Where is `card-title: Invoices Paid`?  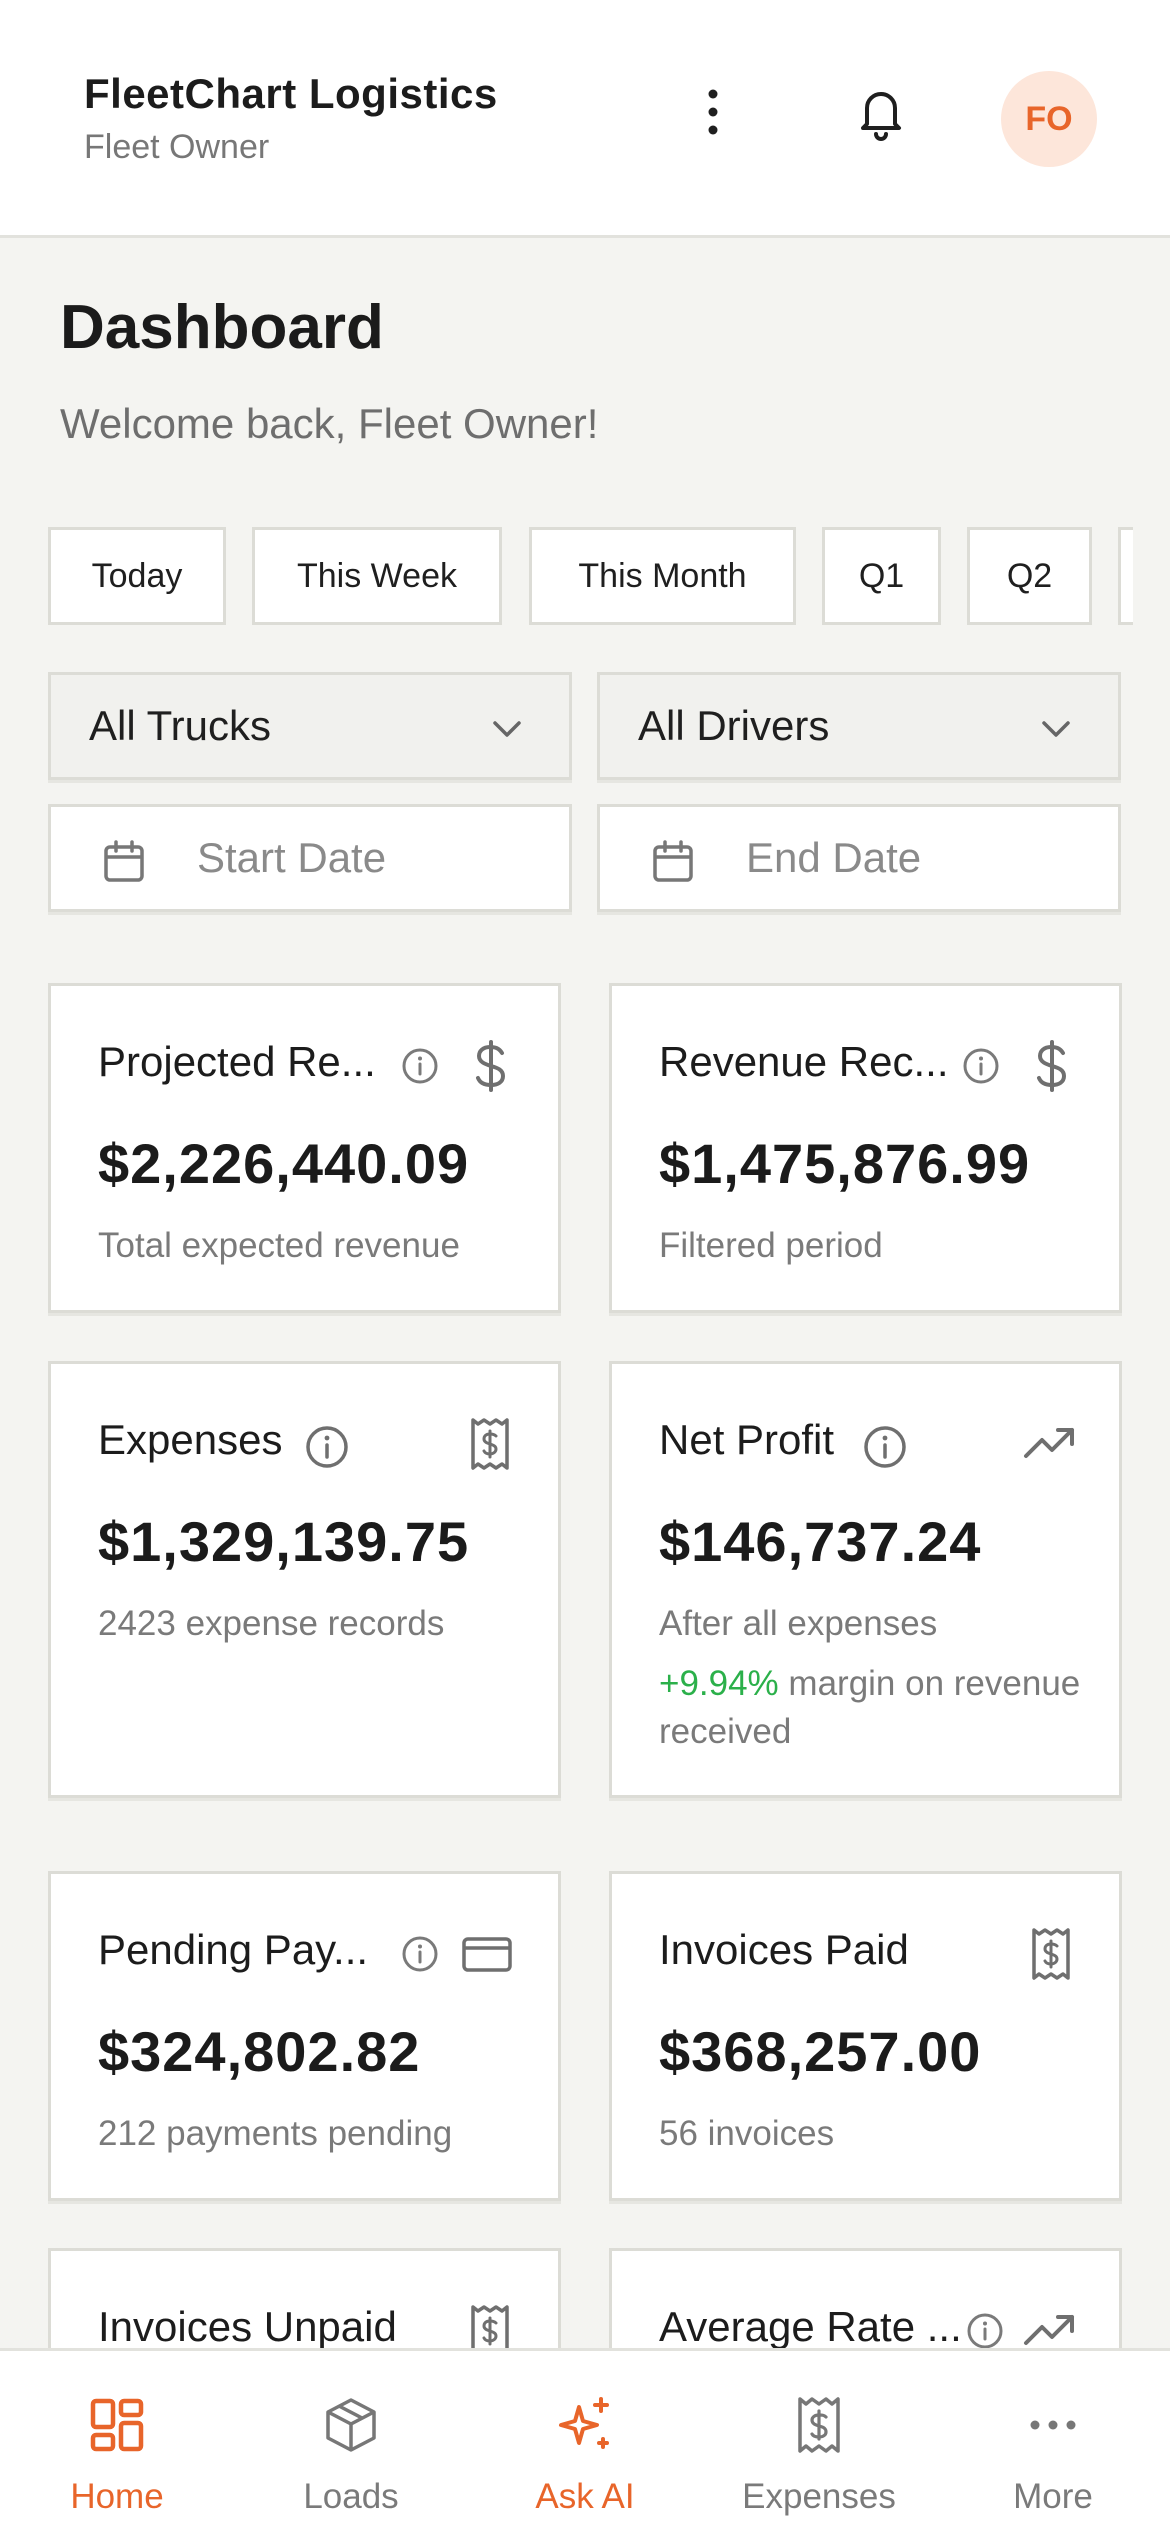 card-title: Invoices Paid is located at coordinates (784, 1949).